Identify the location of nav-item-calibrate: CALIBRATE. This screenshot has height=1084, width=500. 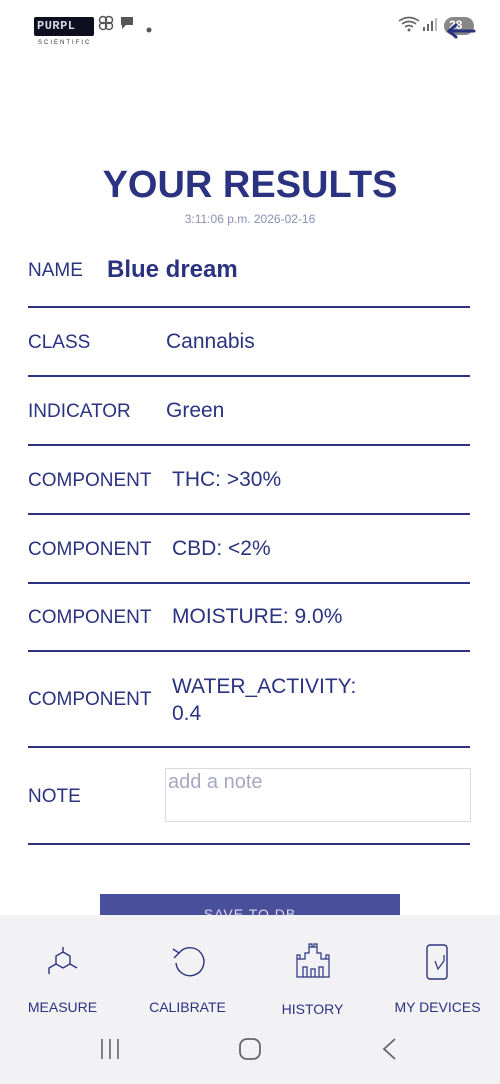
(187, 967).